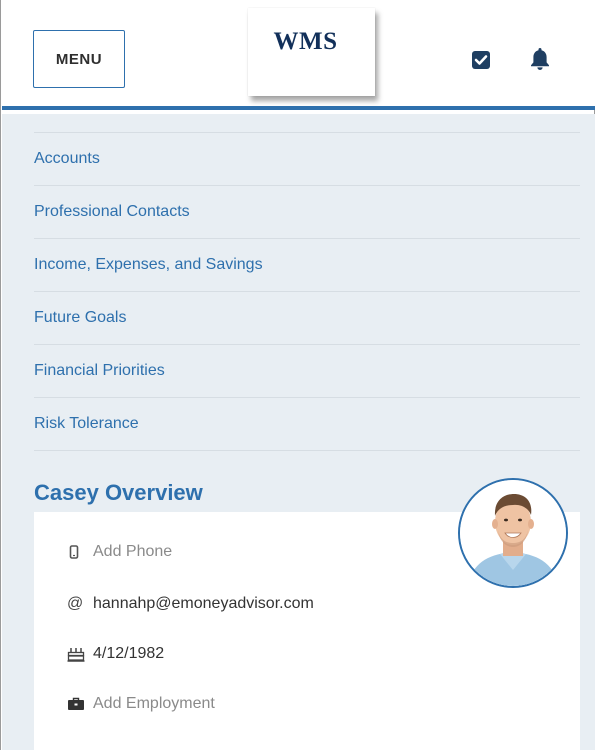  I want to click on at-icon: @, so click(75, 603).